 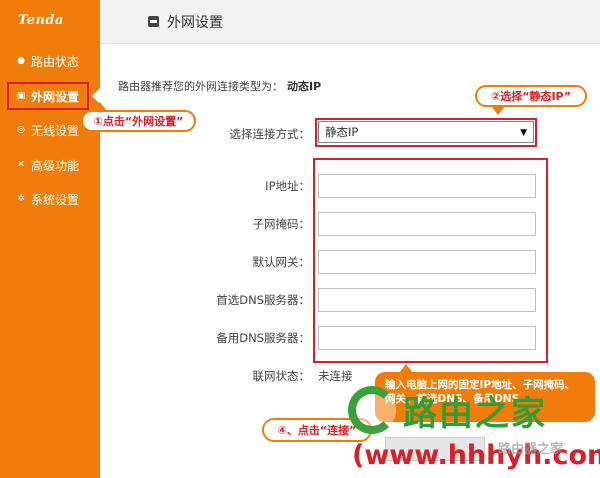 What do you see at coordinates (287, 186) in the screenshot?
I see `ip-address-label: IP地址：` at bounding box center [287, 186].